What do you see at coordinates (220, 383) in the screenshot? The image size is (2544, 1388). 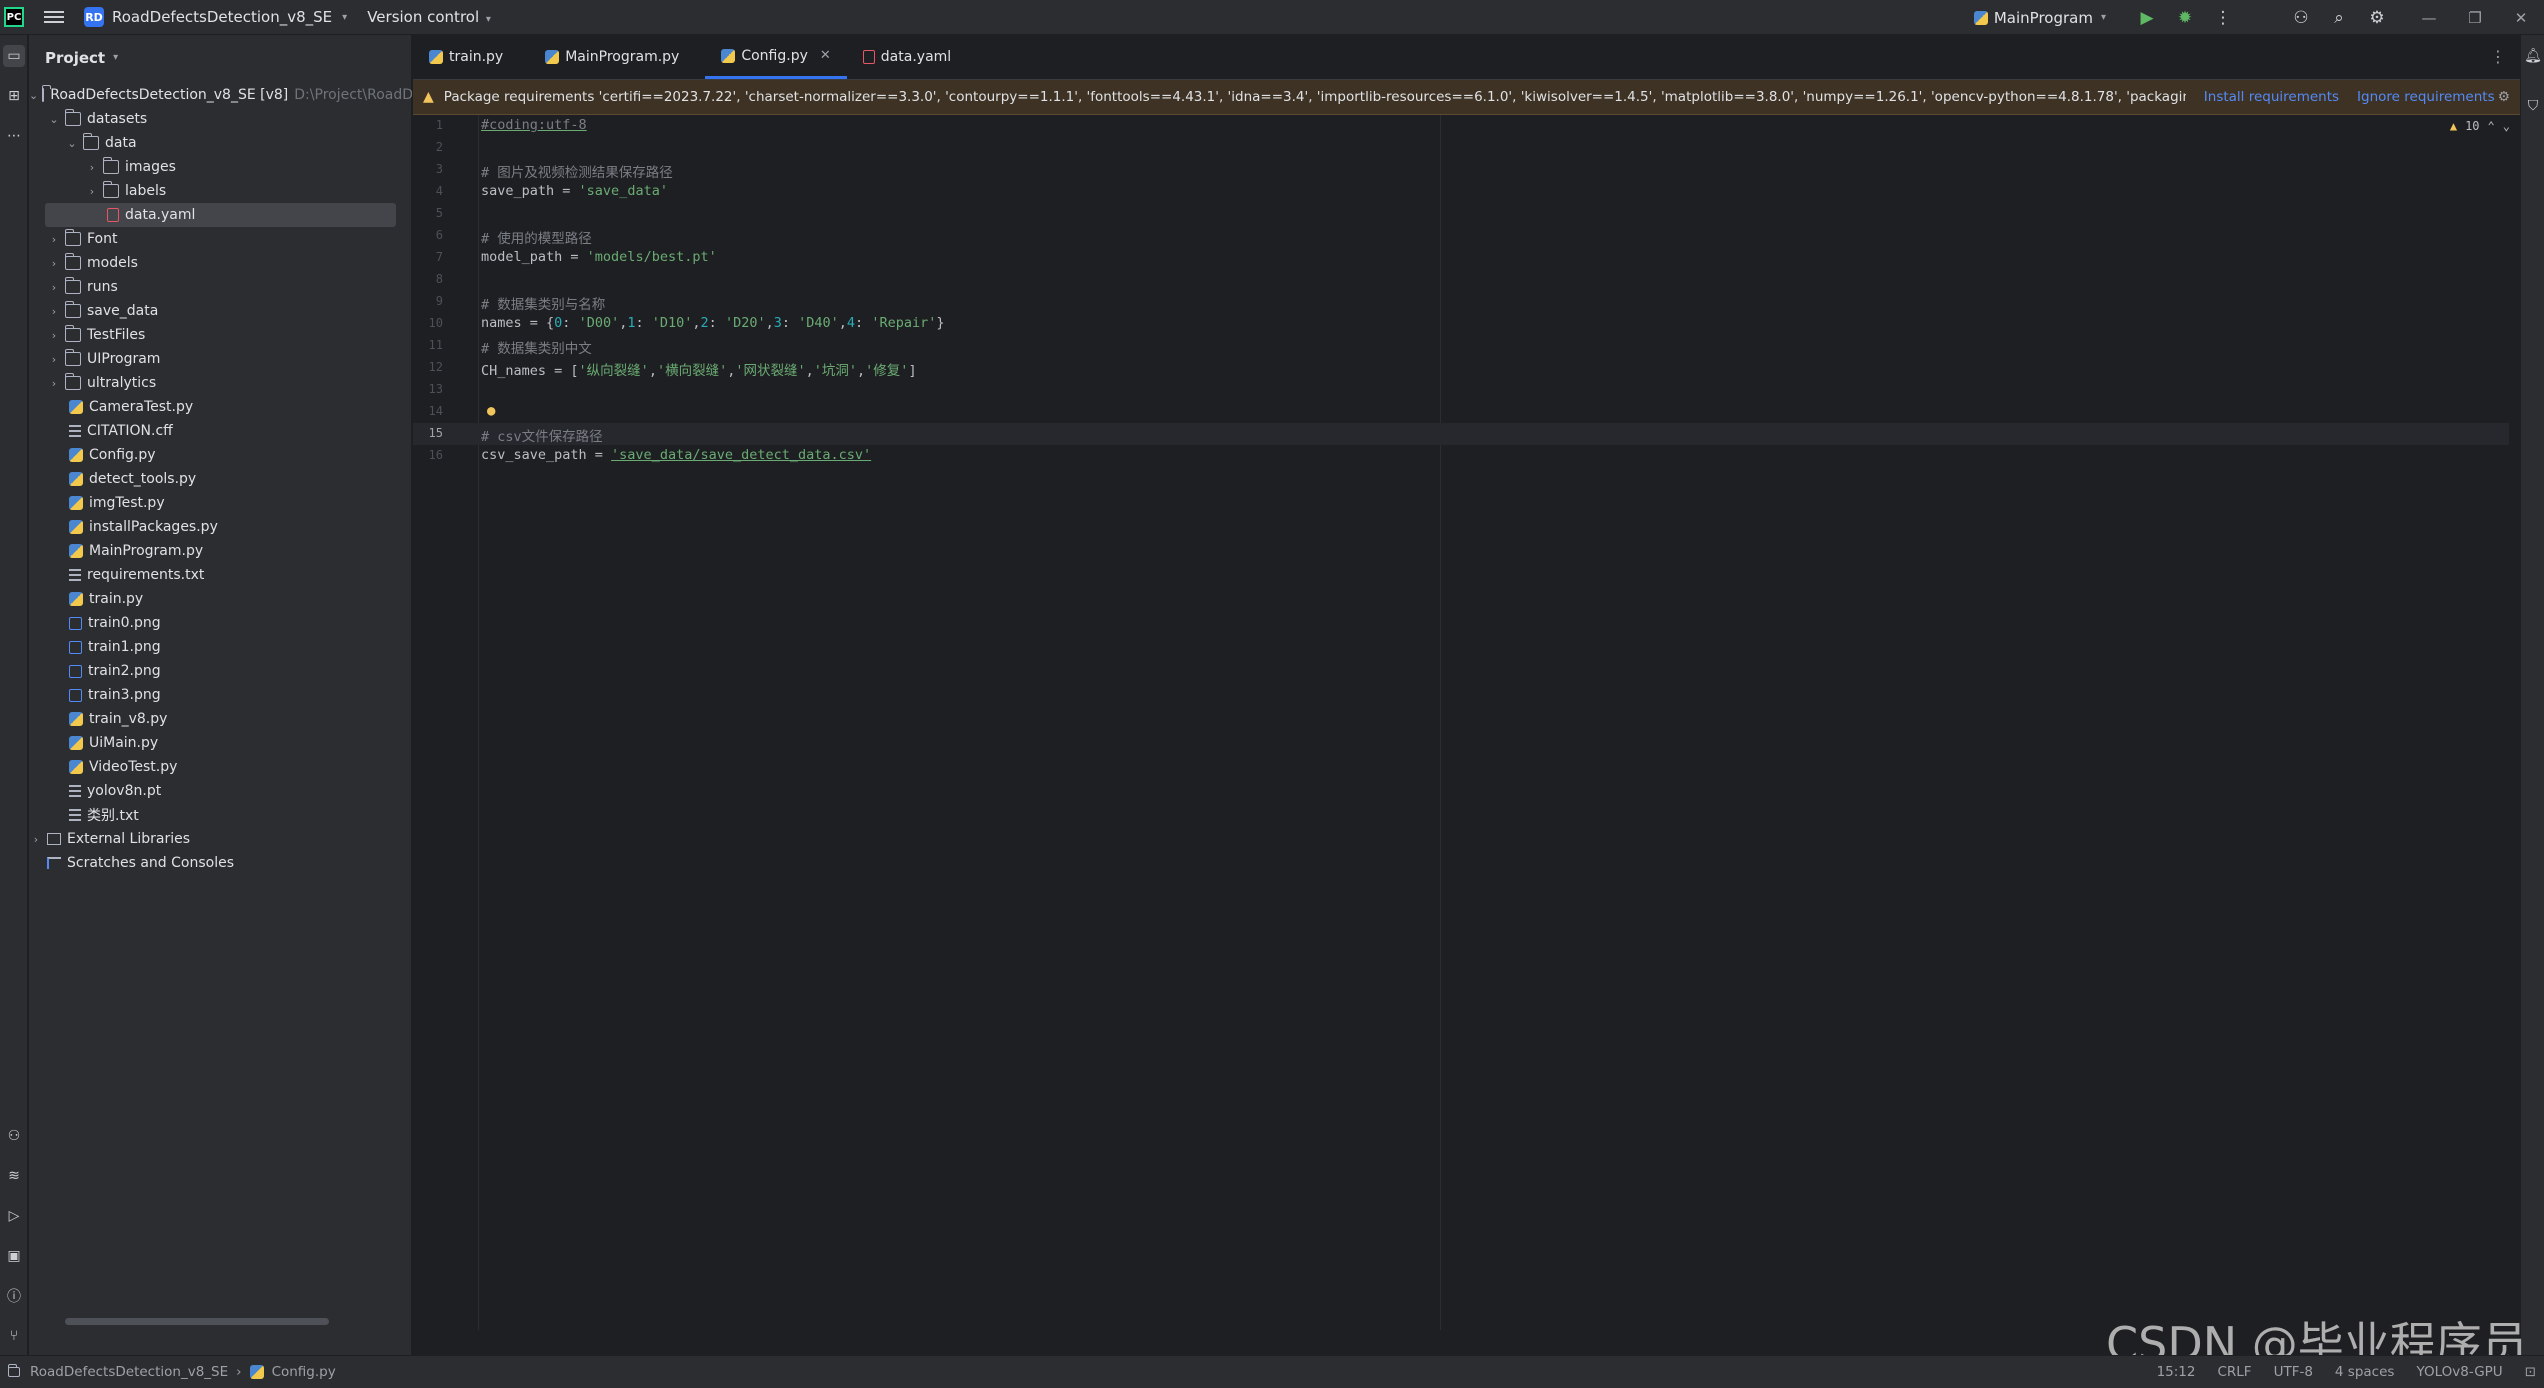 I see `tree-item-ultralytics: › ultralytics` at bounding box center [220, 383].